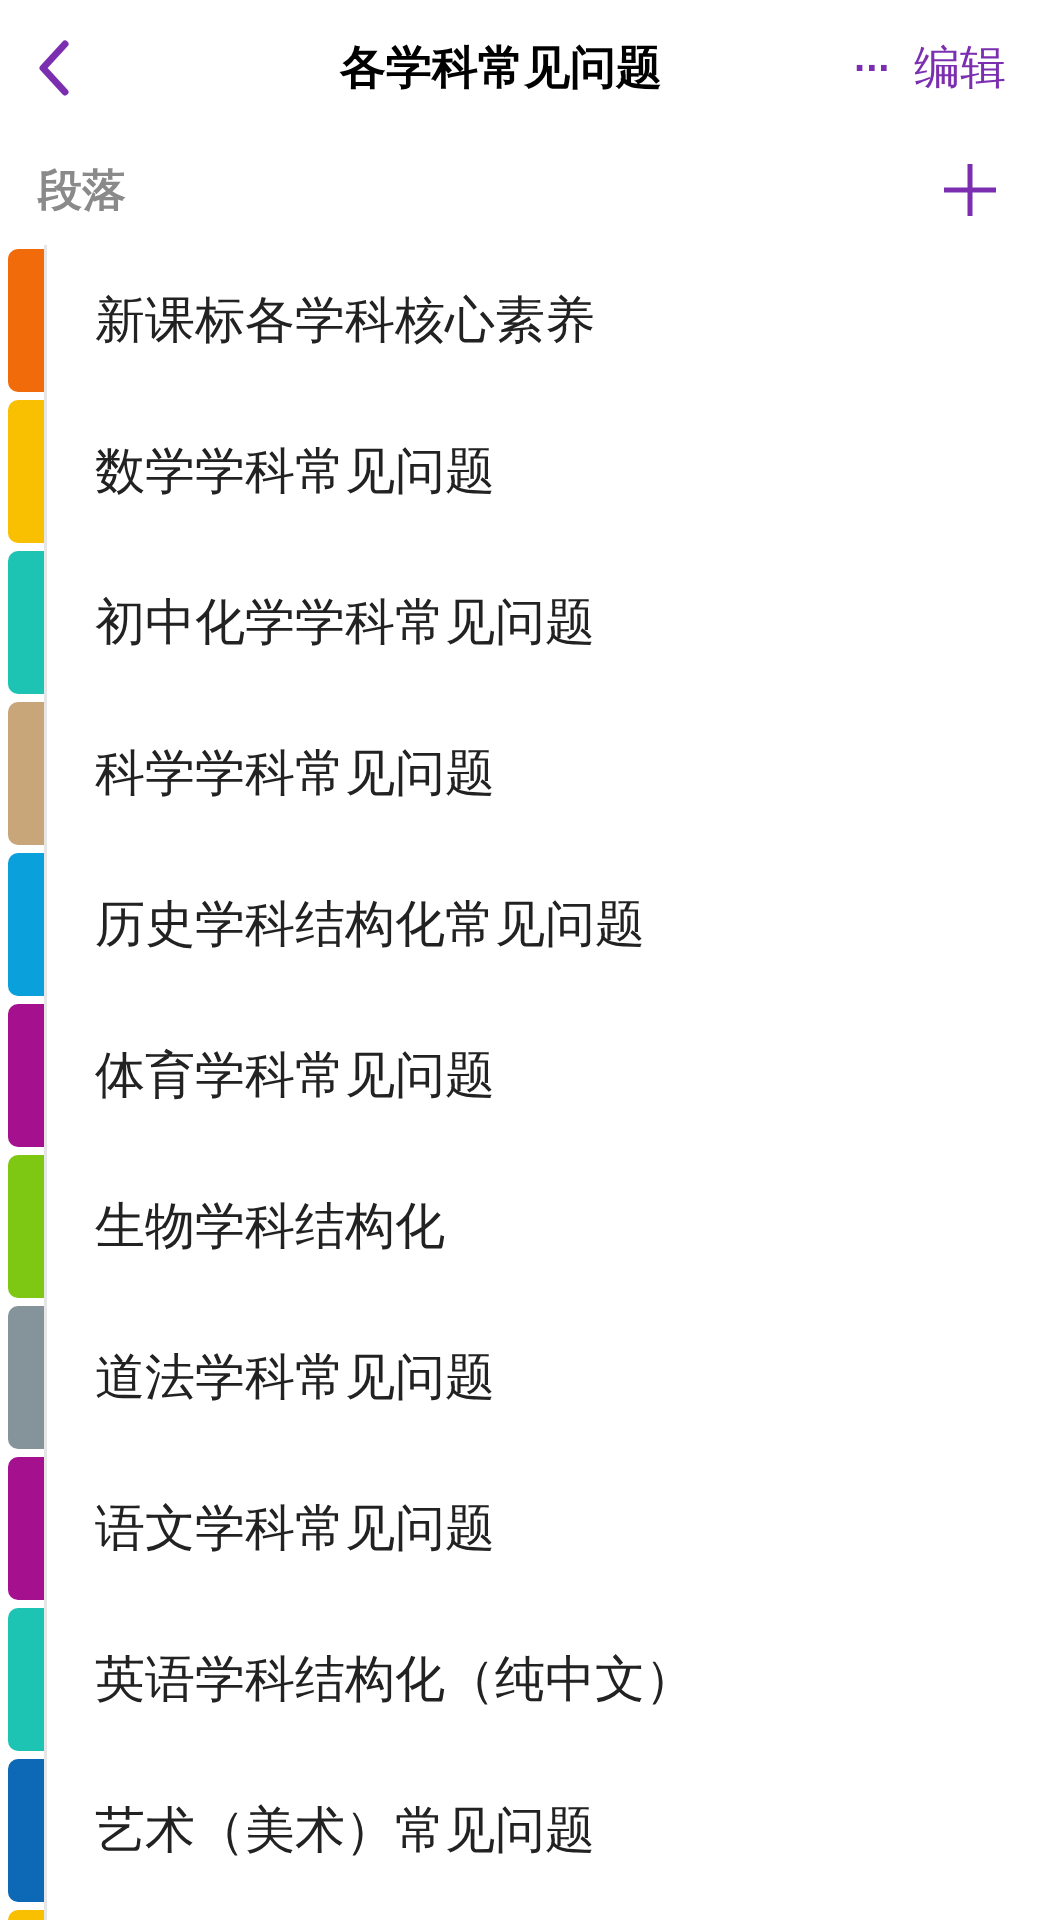  I want to click on section-title: 体育学科常见问题, so click(295, 1075).